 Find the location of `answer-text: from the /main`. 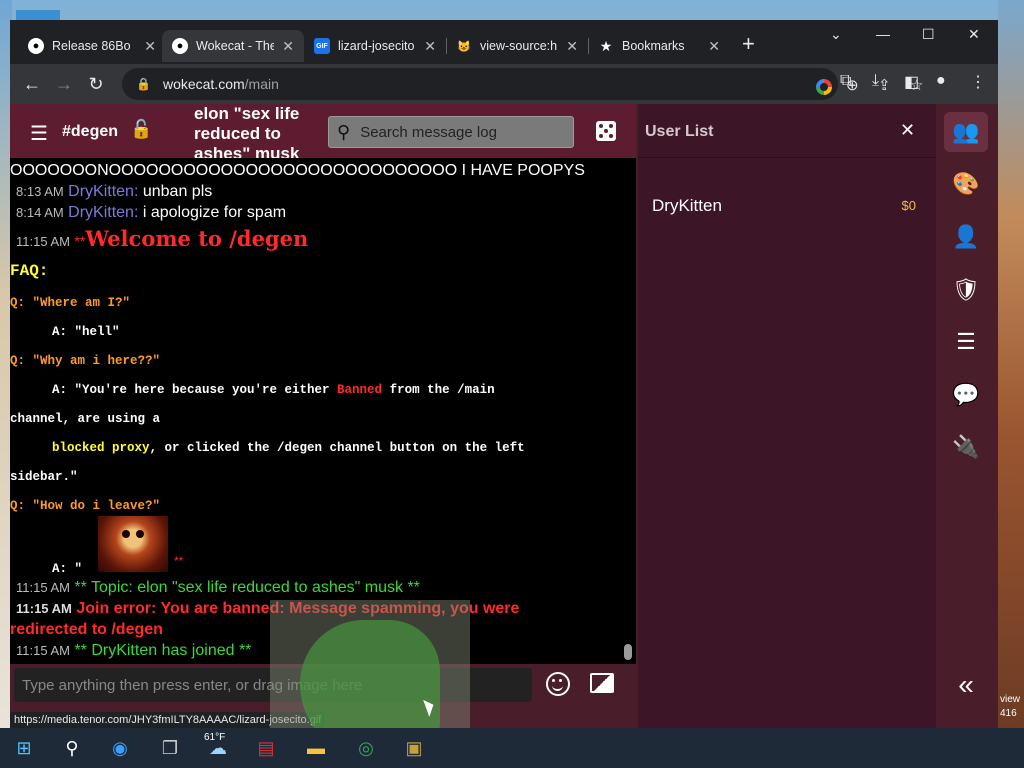

answer-text: from the /main is located at coordinates (438, 390).